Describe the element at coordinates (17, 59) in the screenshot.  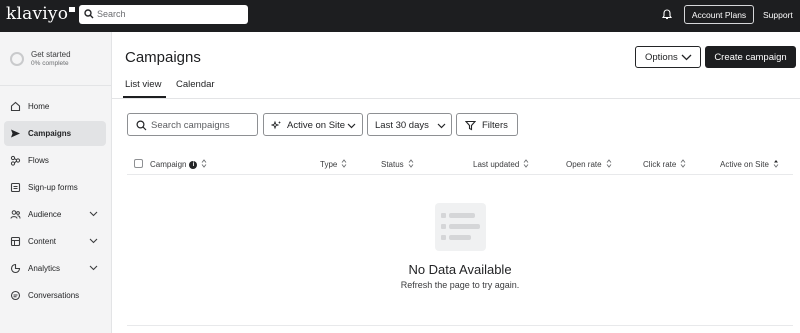
I see `progress-ring-icon` at that location.